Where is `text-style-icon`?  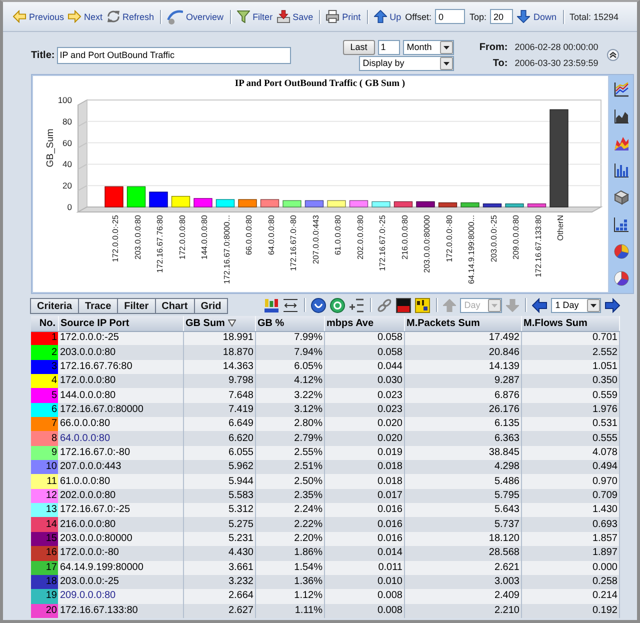
text-style-icon is located at coordinates (422, 305).